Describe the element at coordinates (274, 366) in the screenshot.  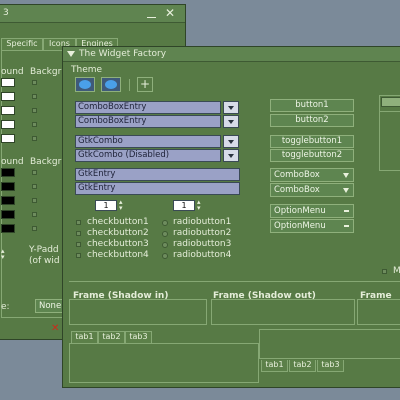
I see `notebook-bottom-tab-1: tab1` at that location.